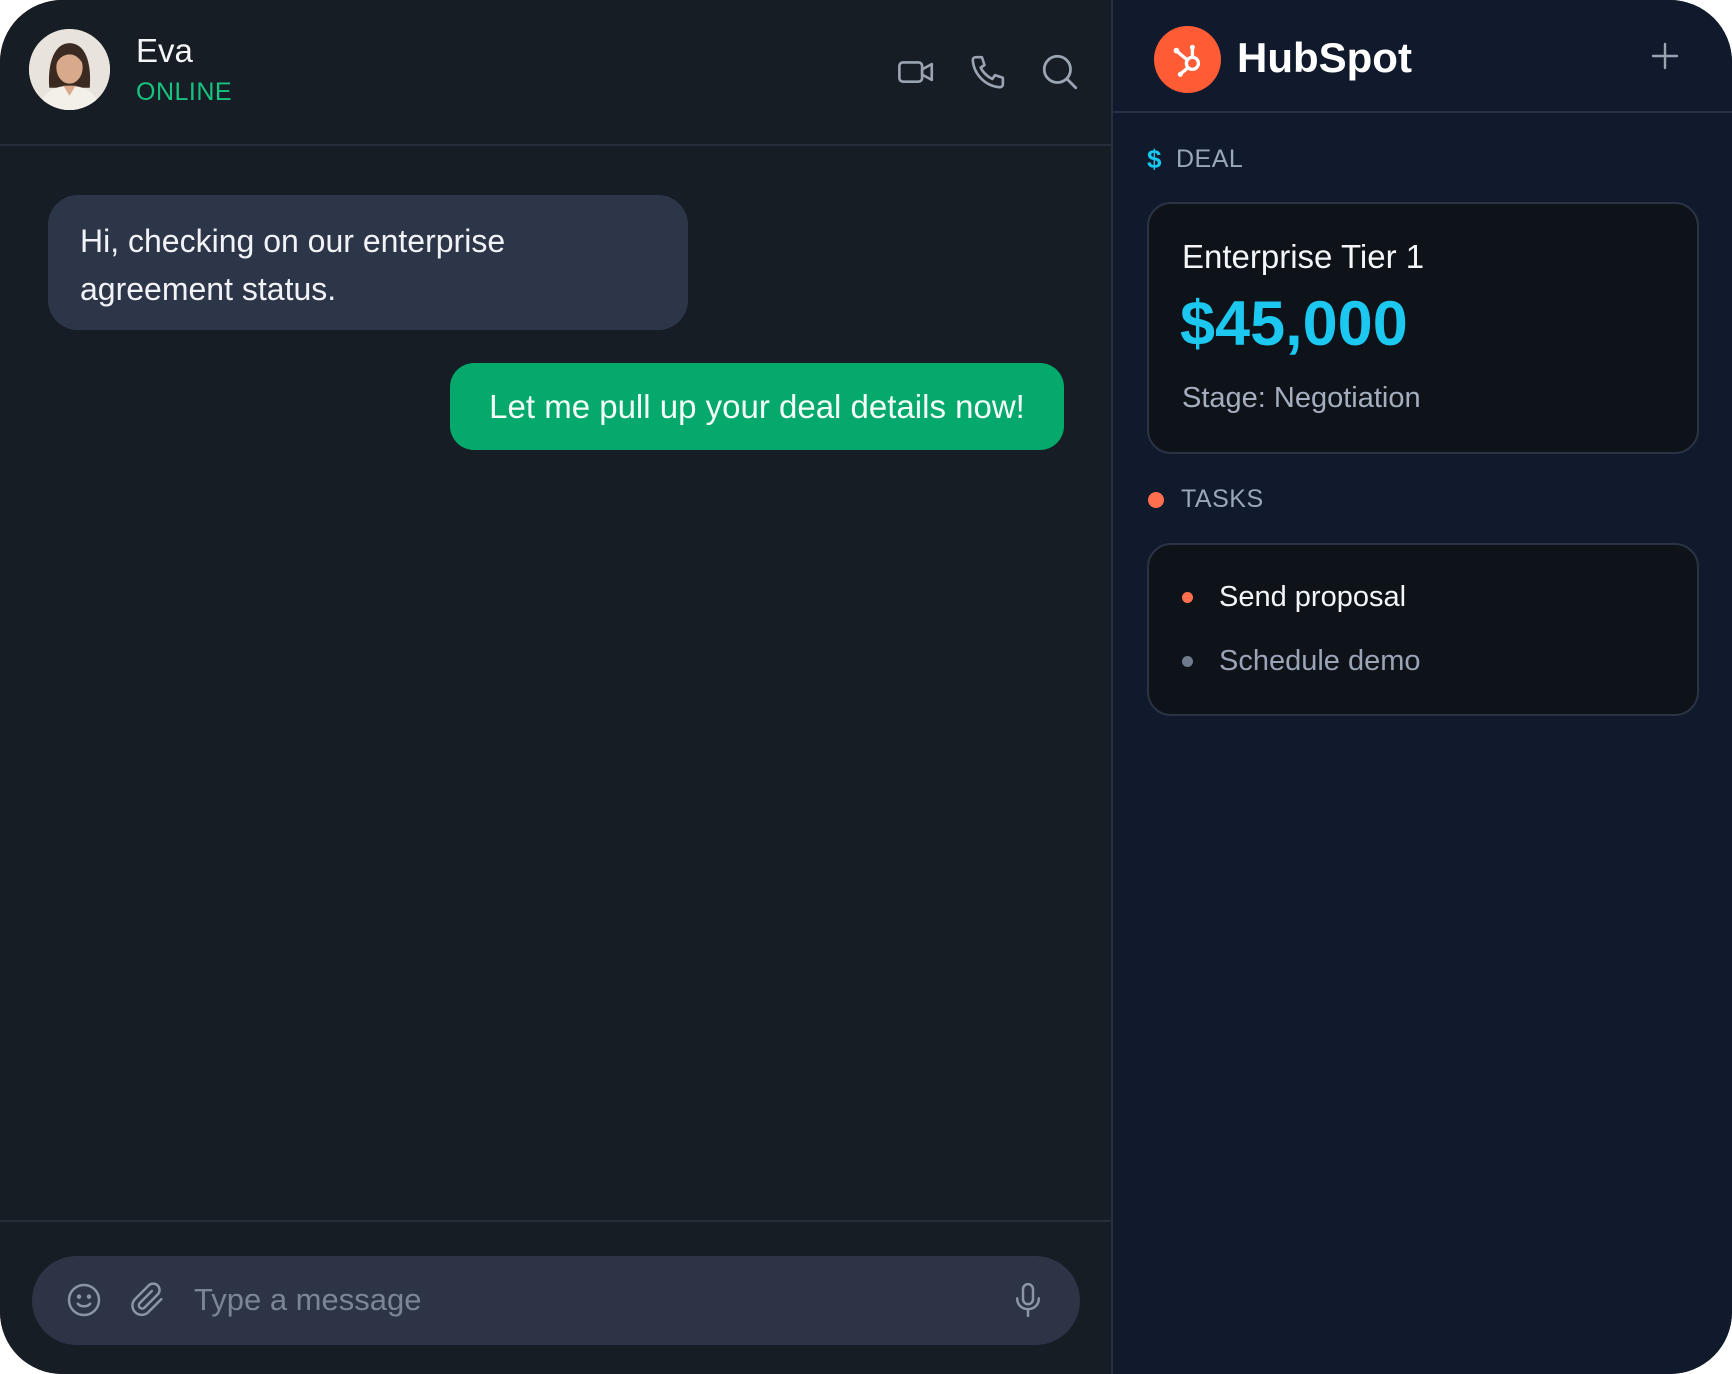 The height and width of the screenshot is (1374, 1732). I want to click on contact-name: Eva, so click(164, 50).